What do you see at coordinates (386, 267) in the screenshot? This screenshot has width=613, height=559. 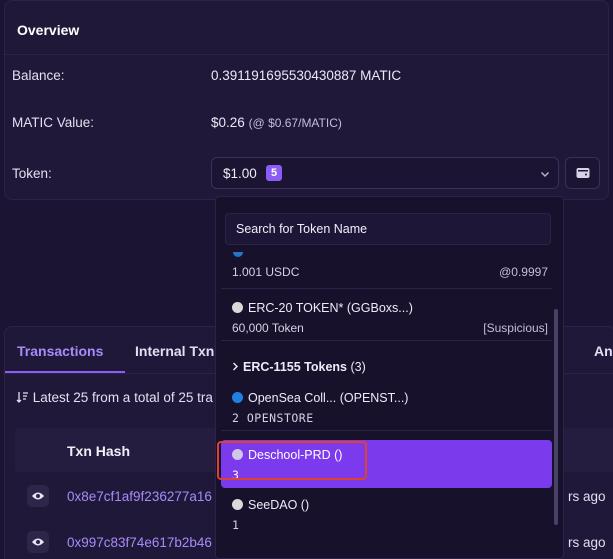 I see `token-item-usdc: 1.001 USDC @0.9997` at bounding box center [386, 267].